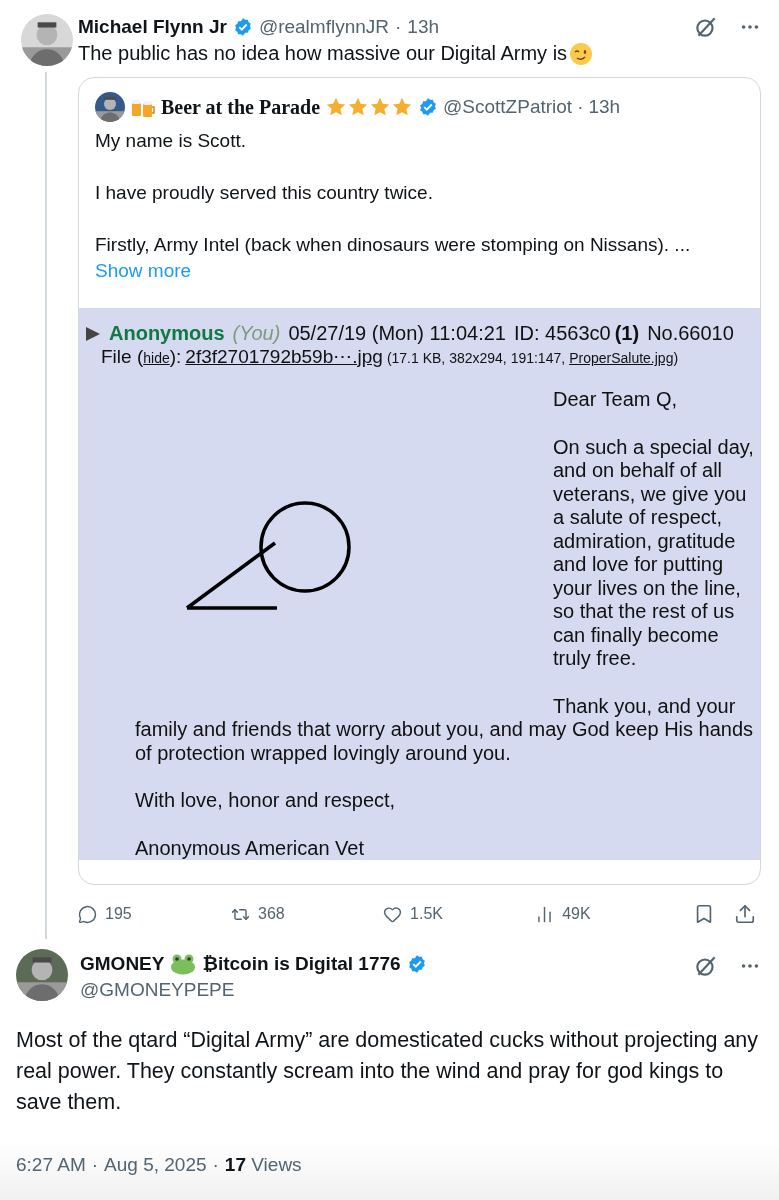 The width and height of the screenshot is (779, 1200). I want to click on post-date: 05/27/19 (Mon) 11:04:21, so click(397, 333).